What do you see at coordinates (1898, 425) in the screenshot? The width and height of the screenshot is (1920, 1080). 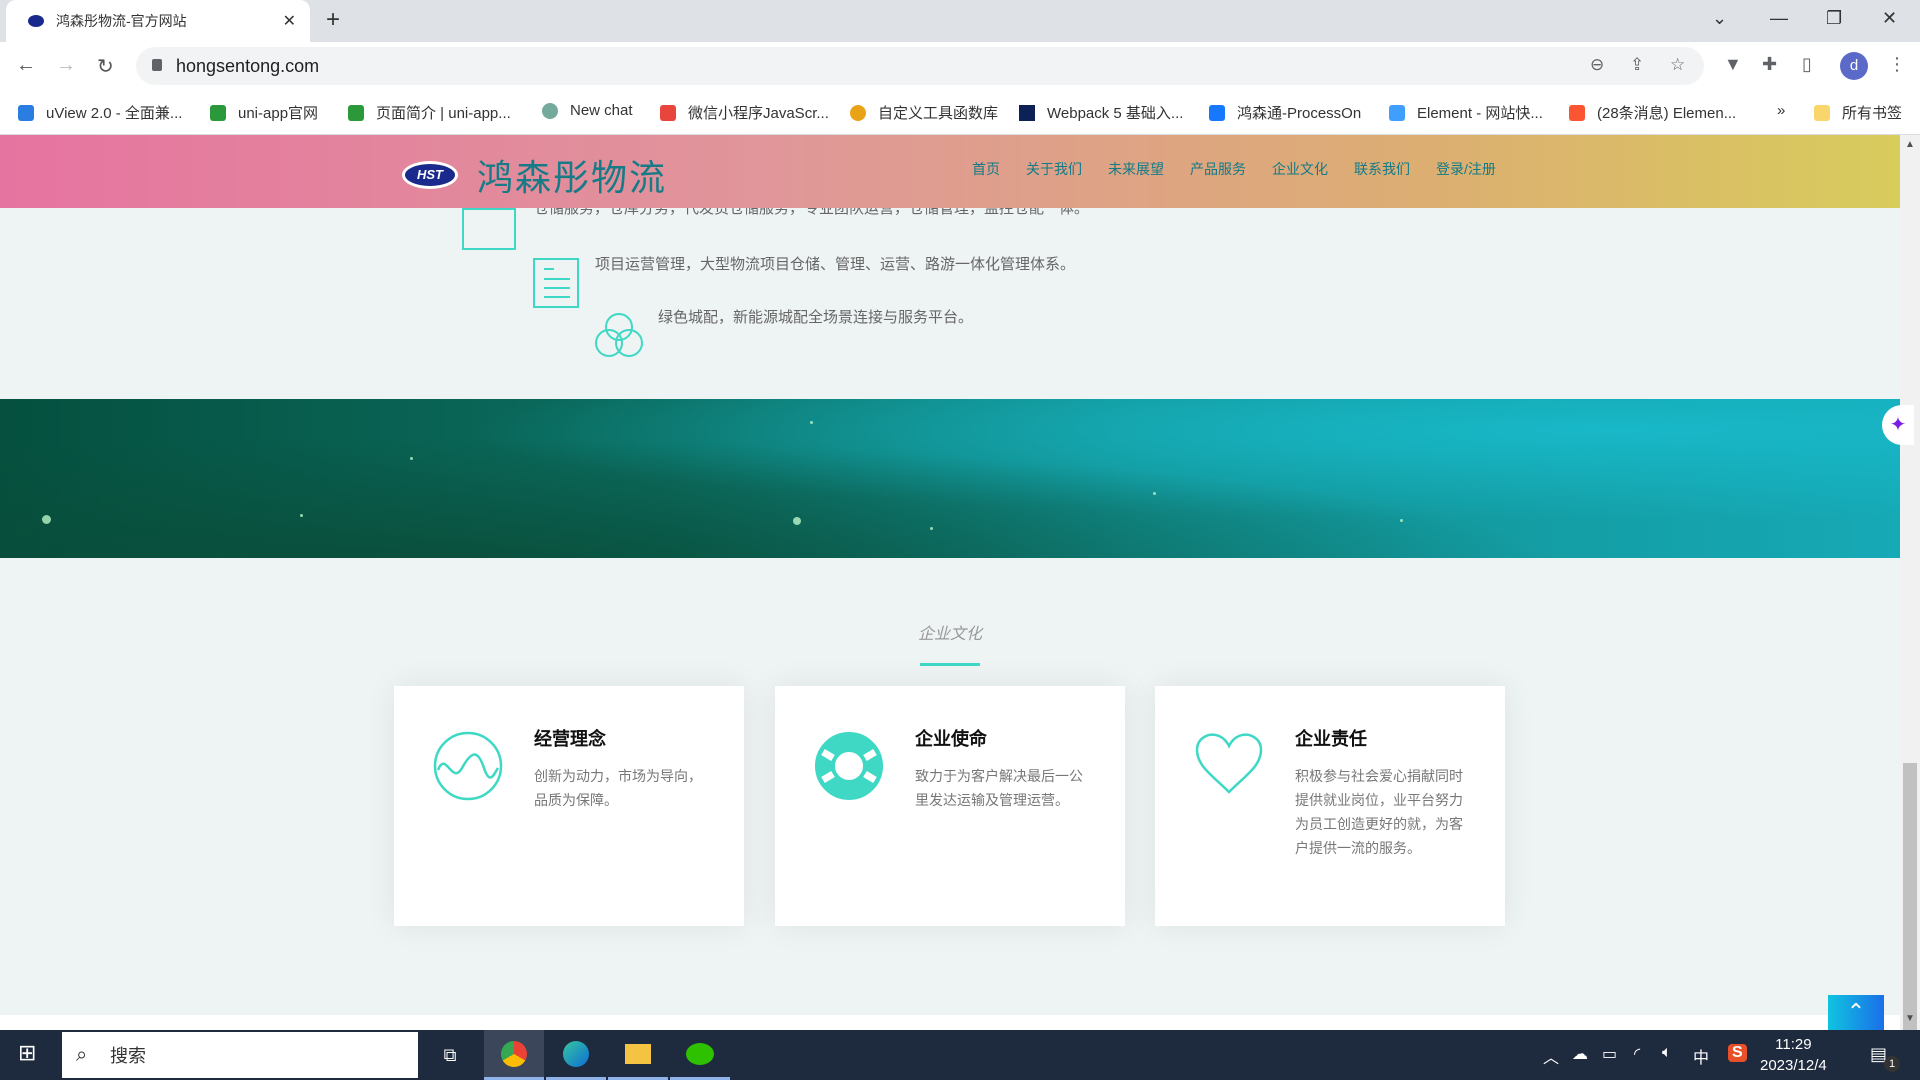 I see `ai-assistant-sparkle-icon: ✦` at bounding box center [1898, 425].